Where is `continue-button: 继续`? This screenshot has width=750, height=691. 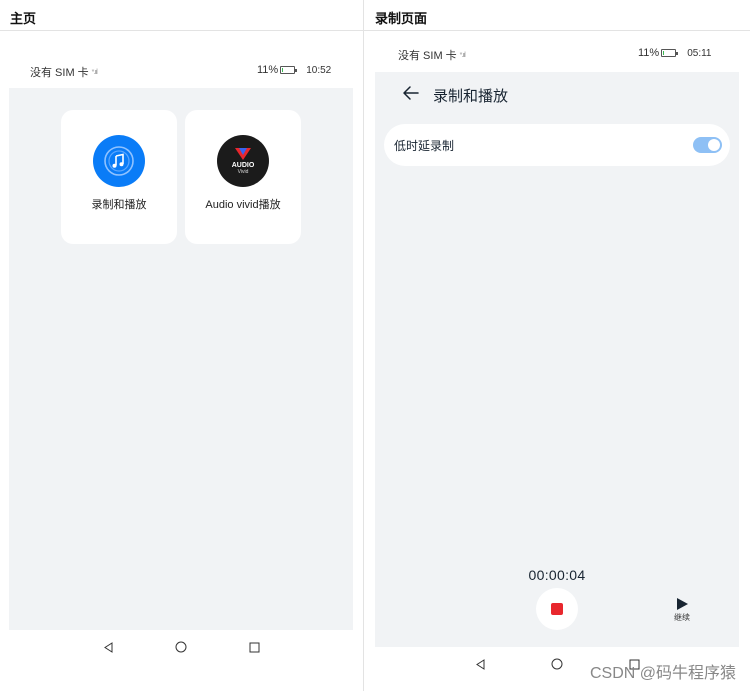 continue-button: 继续 is located at coordinates (682, 610).